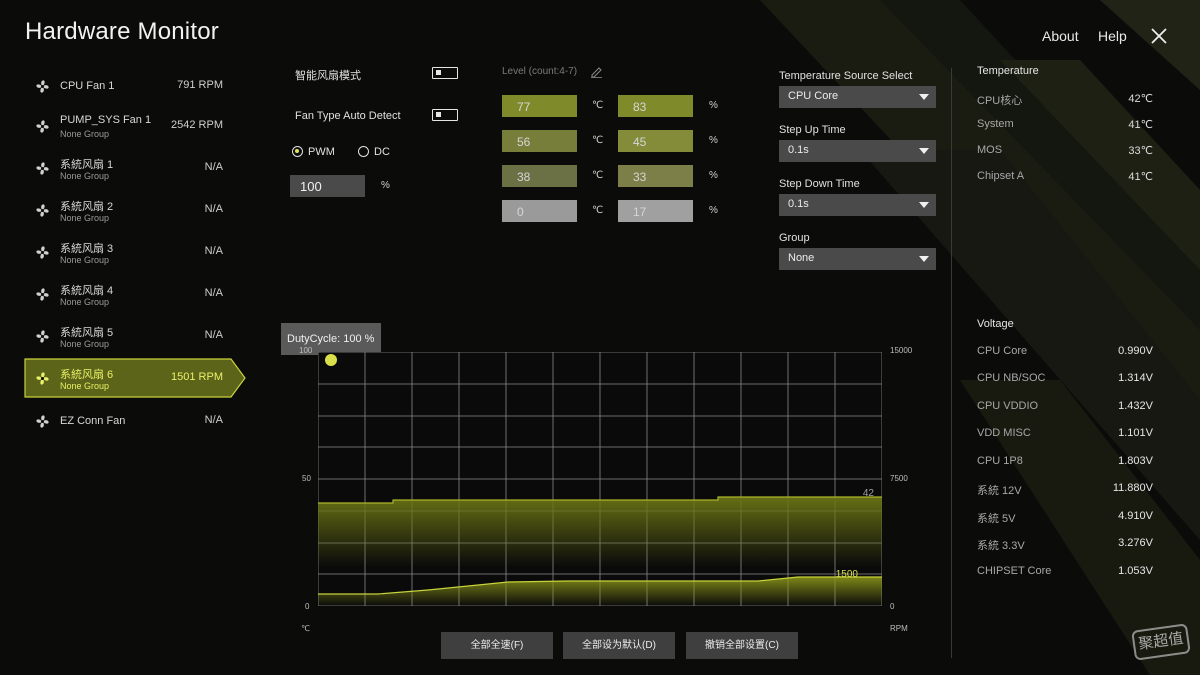  I want to click on fan-name: EZ Conn Fan, so click(93, 421).